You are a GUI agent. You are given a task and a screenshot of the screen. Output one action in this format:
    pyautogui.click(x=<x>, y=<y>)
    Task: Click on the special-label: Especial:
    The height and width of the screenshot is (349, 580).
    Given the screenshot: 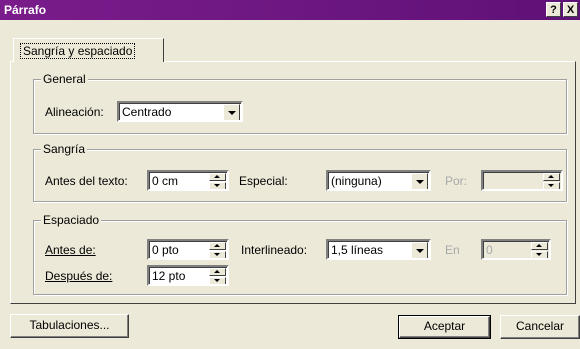 What is the action you would take?
    pyautogui.click(x=263, y=181)
    